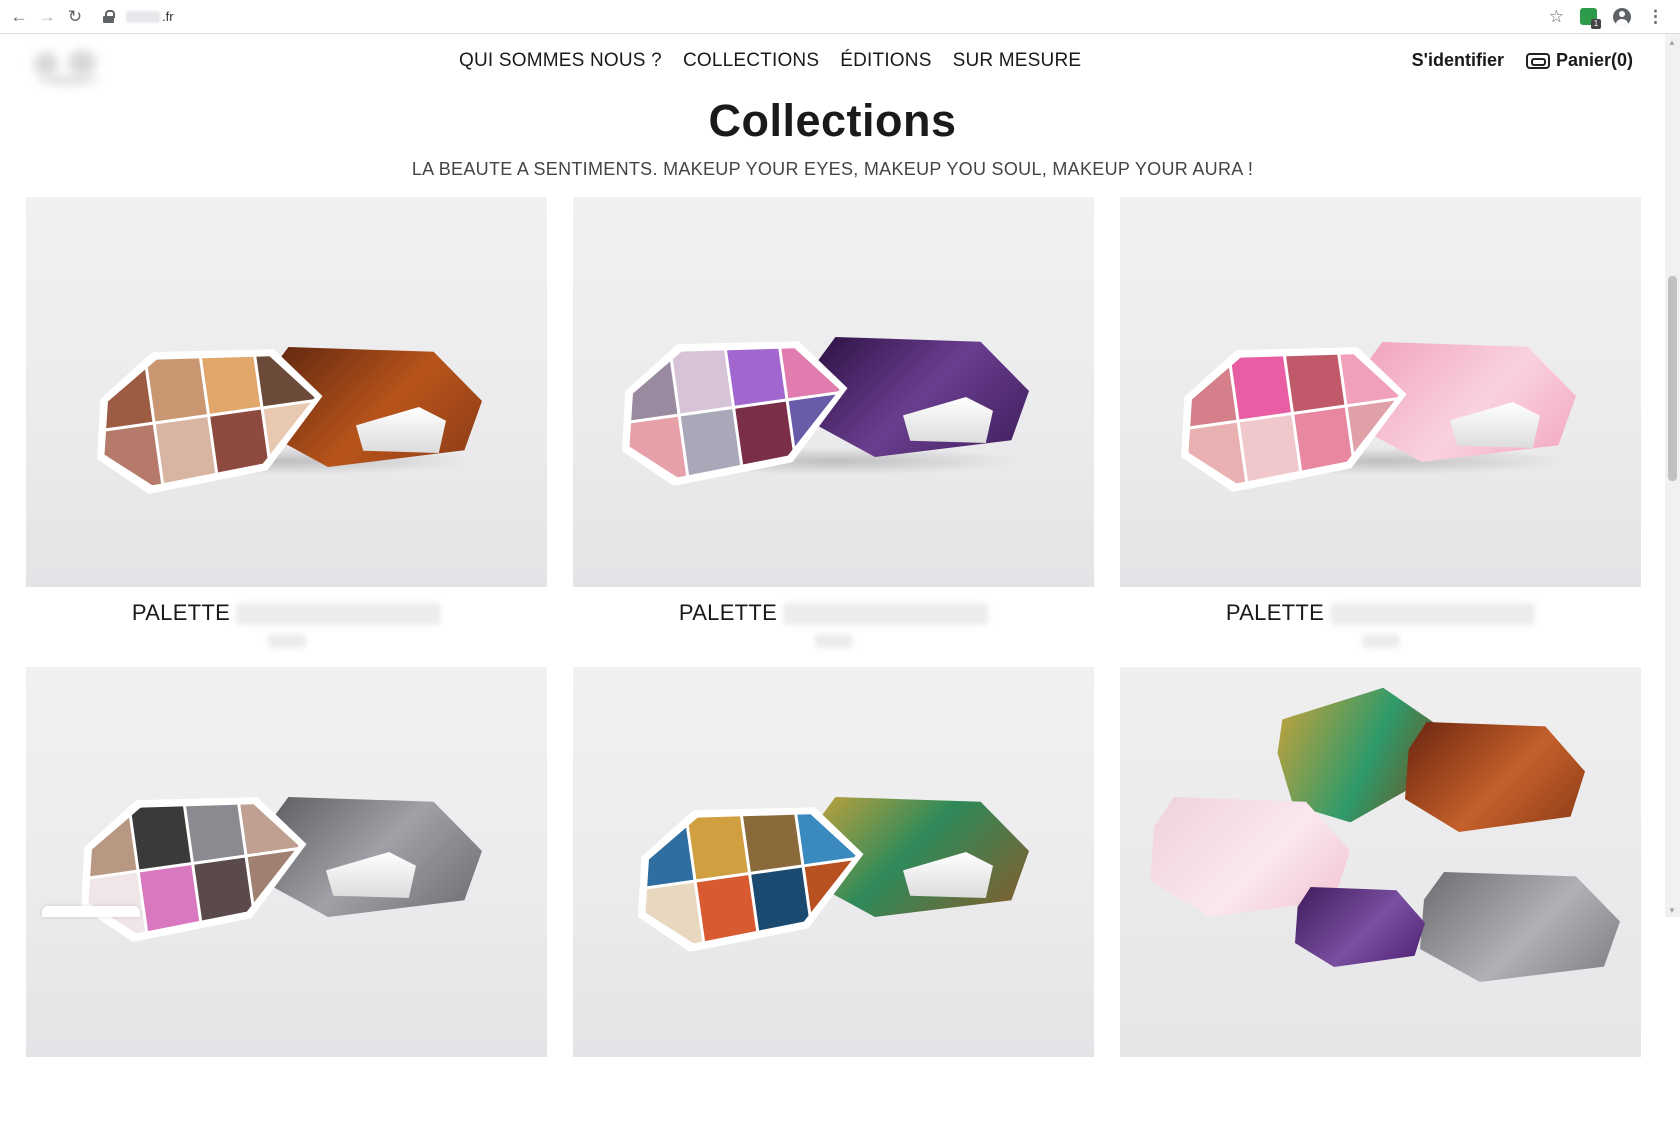 The height and width of the screenshot is (1137, 1680). Describe the element at coordinates (885, 61) in the screenshot. I see `nav-editions: ÉDITIONS` at that location.